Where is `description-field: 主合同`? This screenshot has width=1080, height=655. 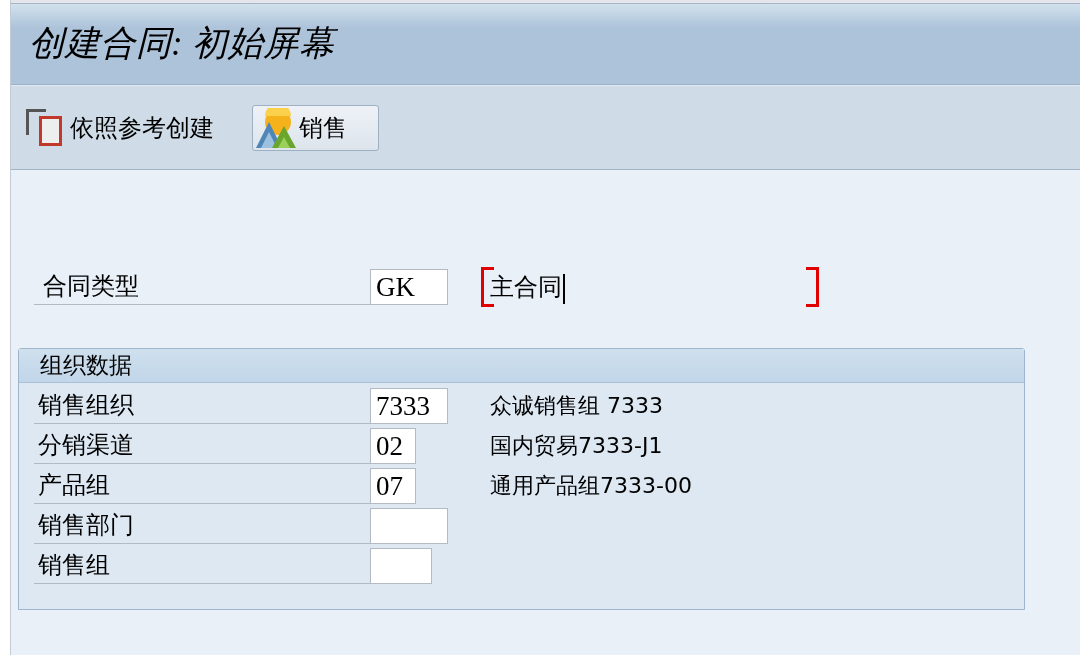
description-field: 主合同 is located at coordinates (650, 287).